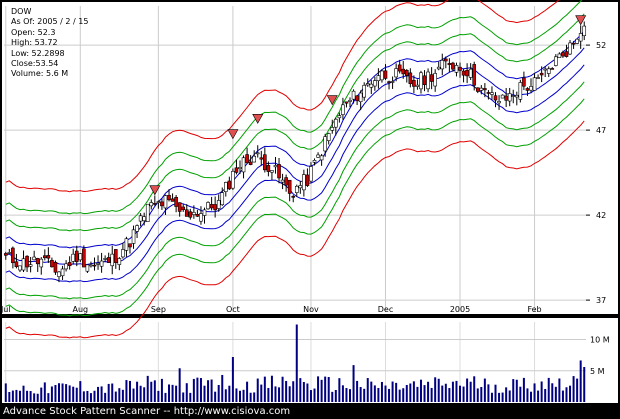 This screenshot has height=419, width=620. What do you see at coordinates (233, 309) in the screenshot?
I see `time-tick-label: Oct` at bounding box center [233, 309].